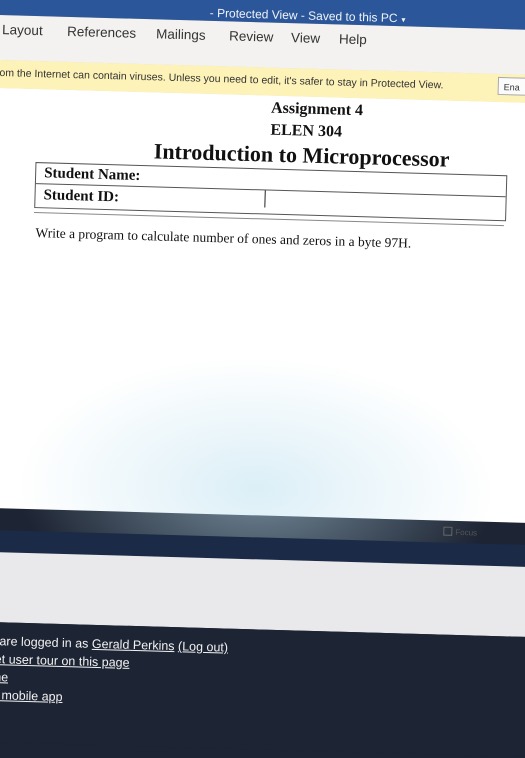  Describe the element at coordinates (251, 36) in the screenshot. I see `tab-review: Review` at that location.